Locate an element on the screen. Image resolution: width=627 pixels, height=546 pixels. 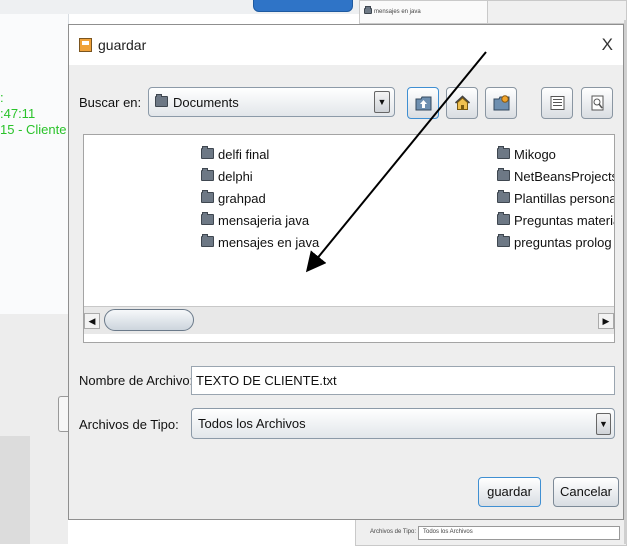
up-one-level-button is located at coordinates (423, 103).